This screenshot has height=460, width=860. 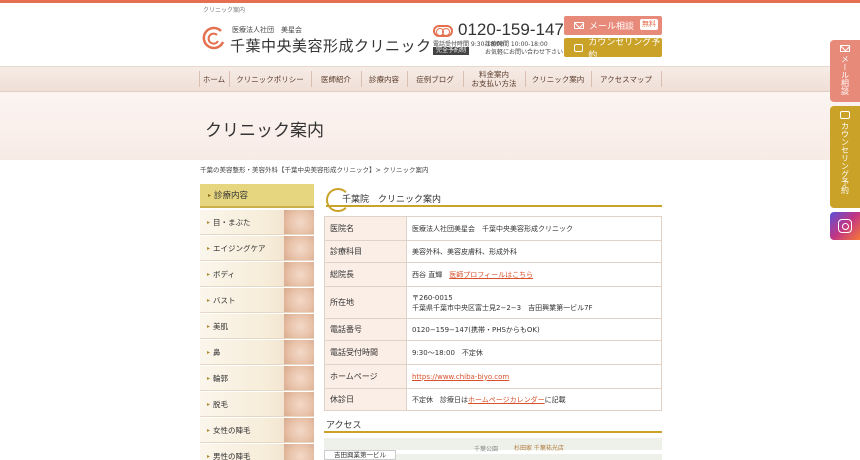 I want to click on row-value: 美容外科、美容皮膚科、形成外科, so click(x=534, y=251).